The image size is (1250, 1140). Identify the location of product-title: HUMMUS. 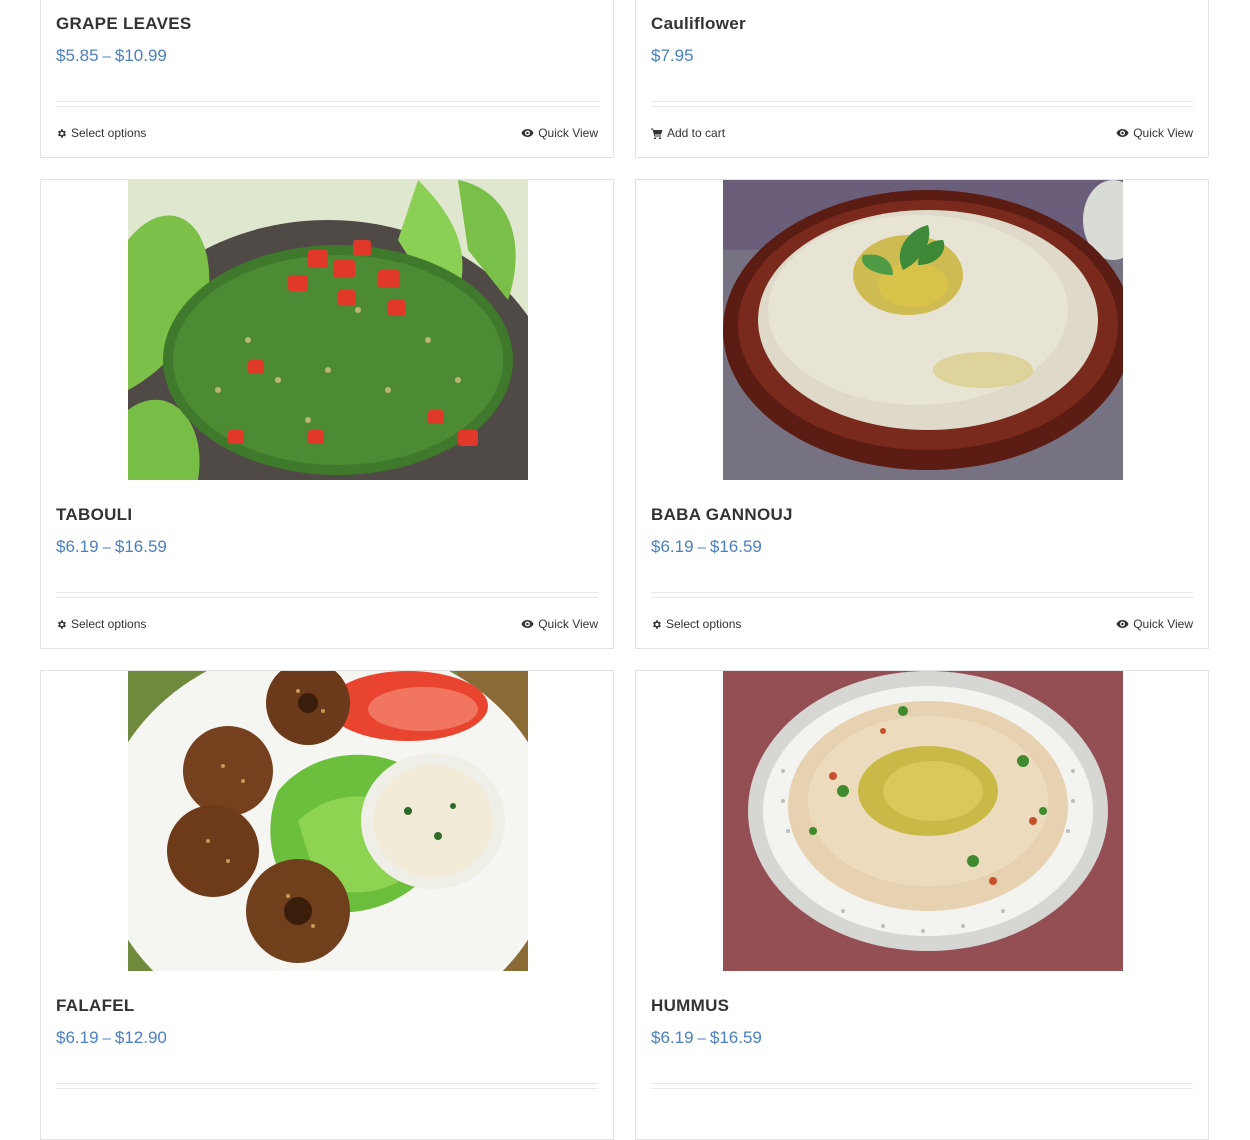
(690, 1006).